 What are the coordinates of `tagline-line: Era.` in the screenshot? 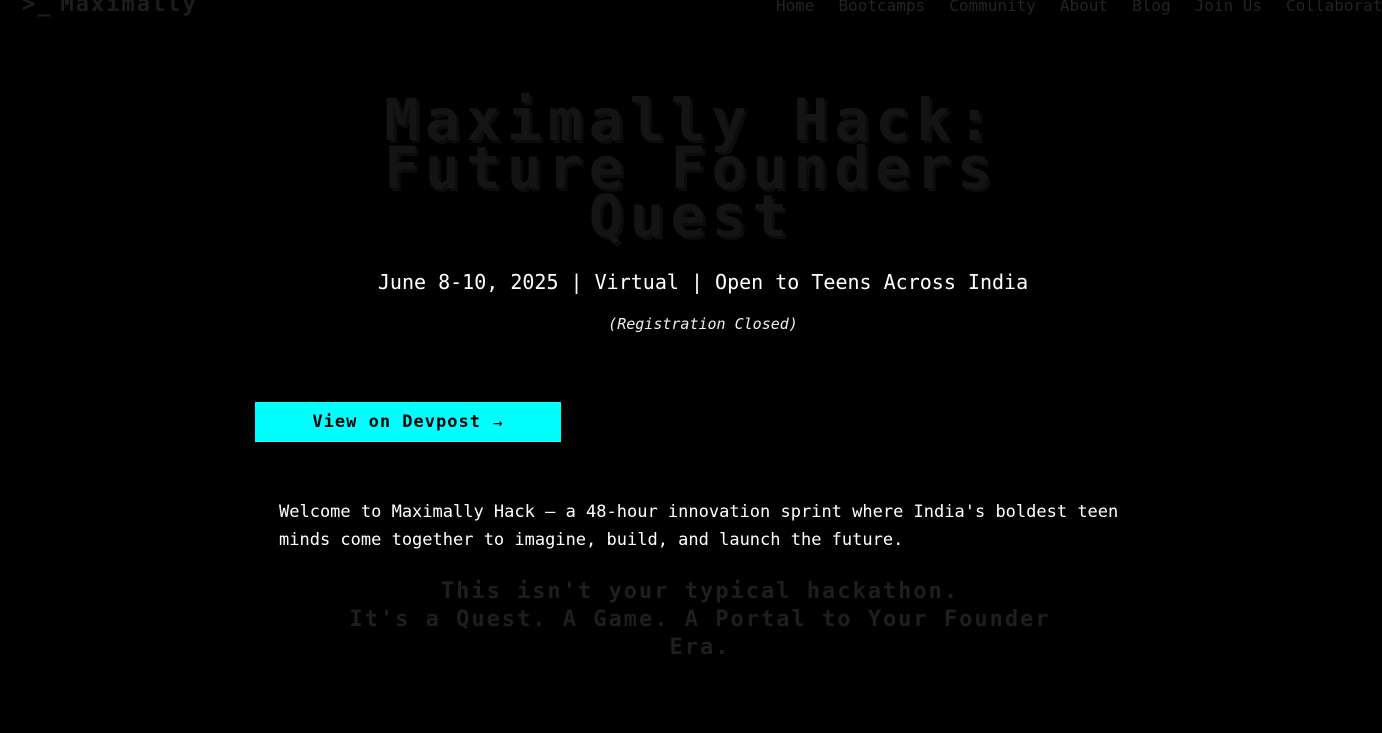 It's located at (700, 647).